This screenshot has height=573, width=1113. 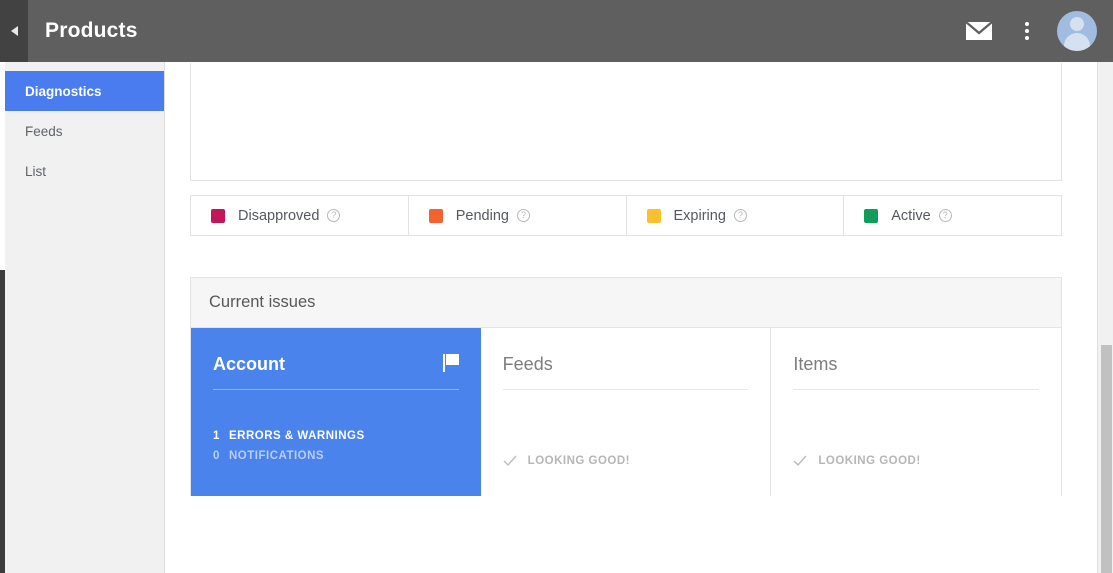 I want to click on avatar, so click(x=1077, y=31).